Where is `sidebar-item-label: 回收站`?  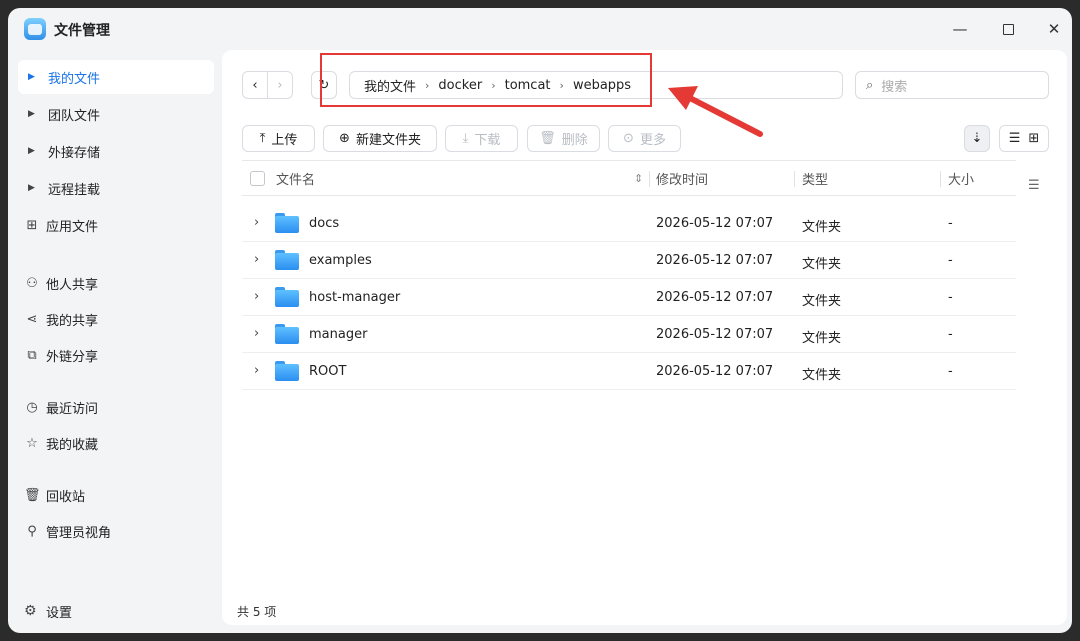 sidebar-item-label: 回收站 is located at coordinates (66, 497).